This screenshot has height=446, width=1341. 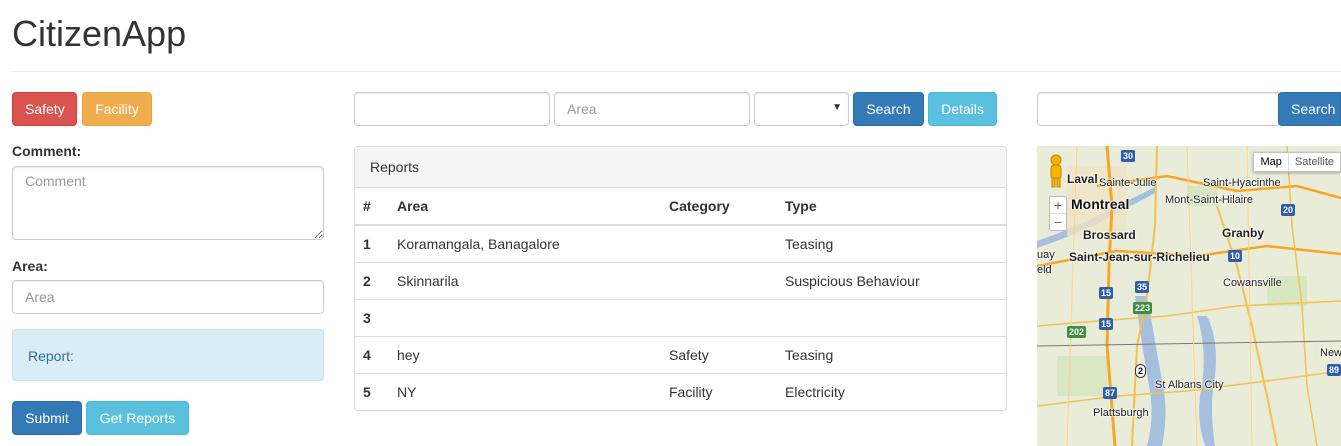 I want to click on map-label-mont-saint-hilaire: Mont-Saint-Hilaire, so click(x=1209, y=200).